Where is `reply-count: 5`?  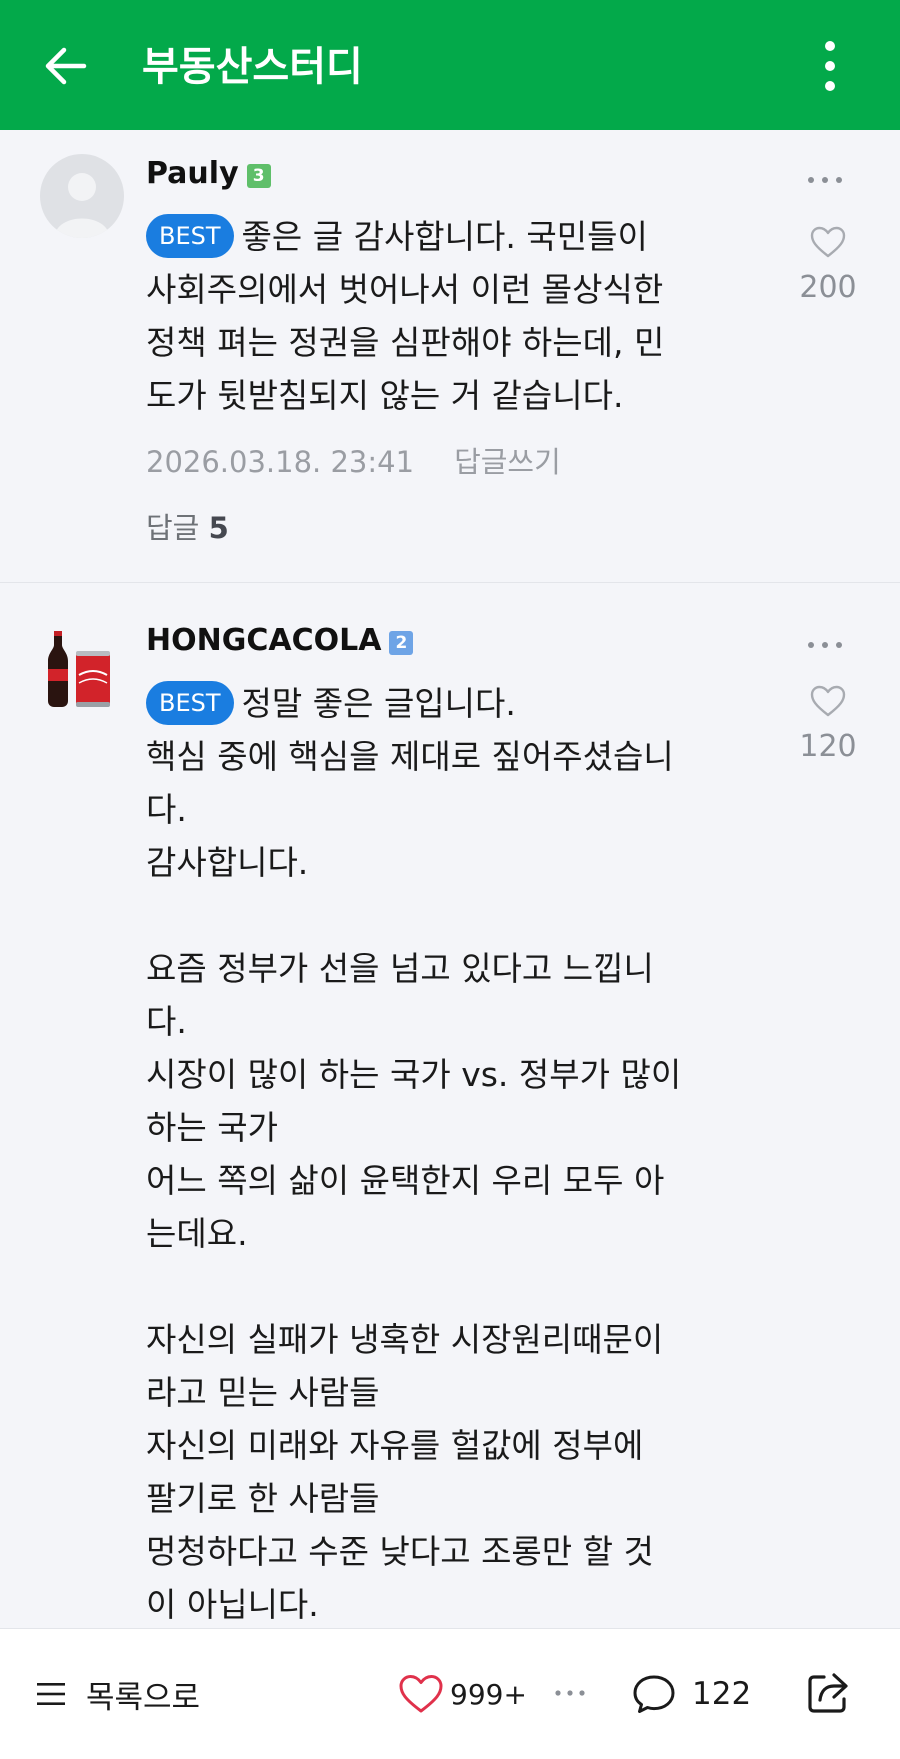
reply-count: 5 is located at coordinates (218, 528).